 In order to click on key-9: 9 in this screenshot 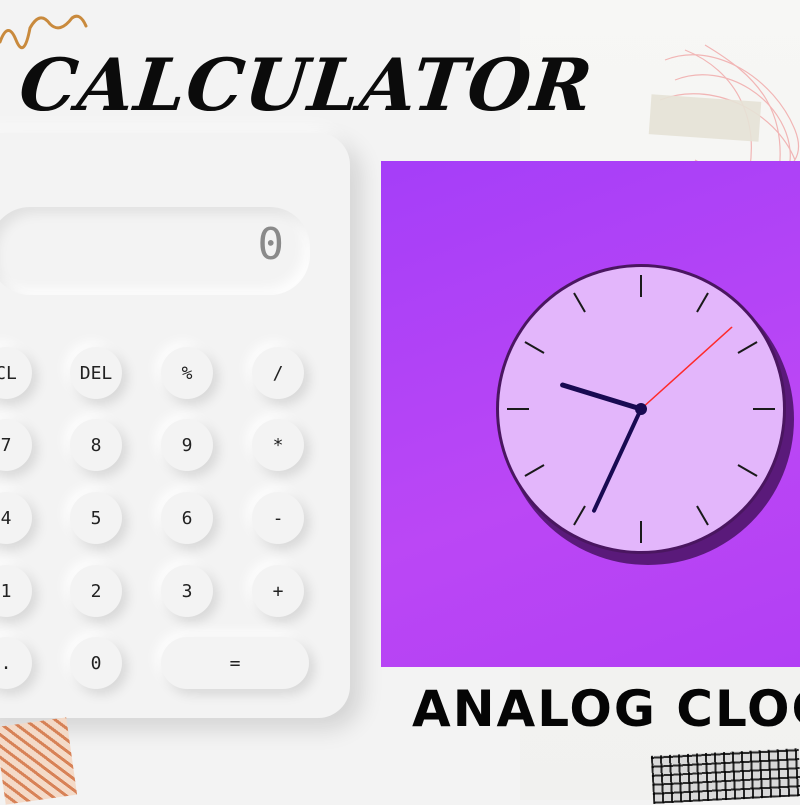, I will do `click(187, 445)`.